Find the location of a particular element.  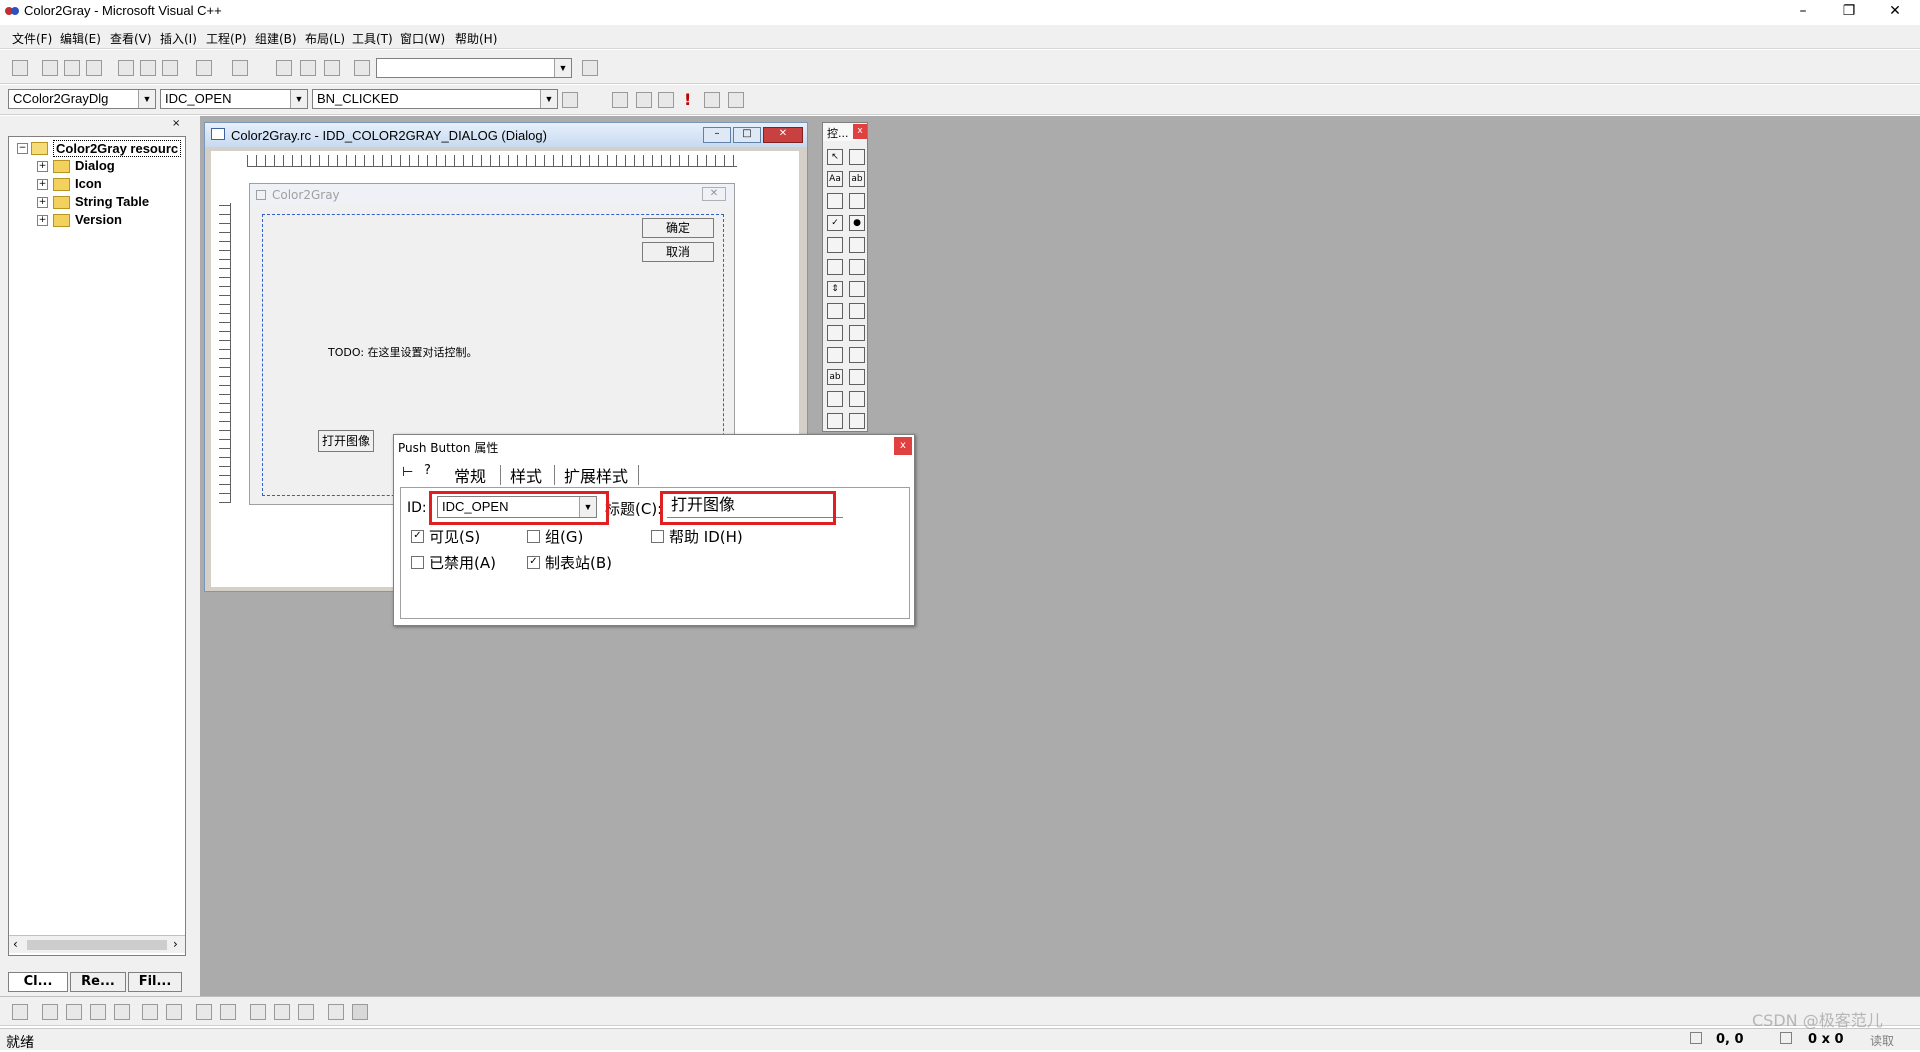

open-image-button: 打开图像 is located at coordinates (346, 441).